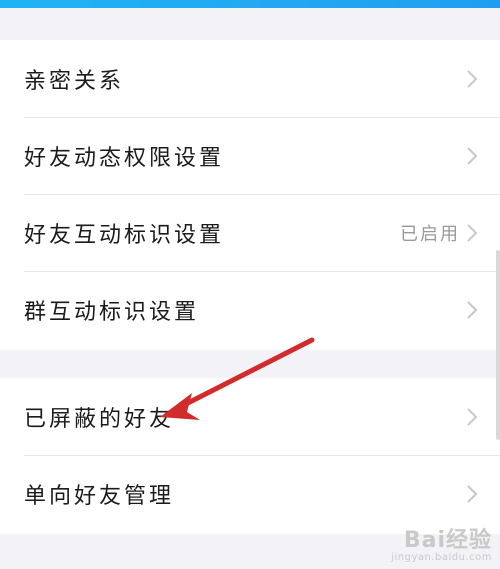  What do you see at coordinates (74, 81) in the screenshot?
I see `row-label: 亲密关系` at bounding box center [74, 81].